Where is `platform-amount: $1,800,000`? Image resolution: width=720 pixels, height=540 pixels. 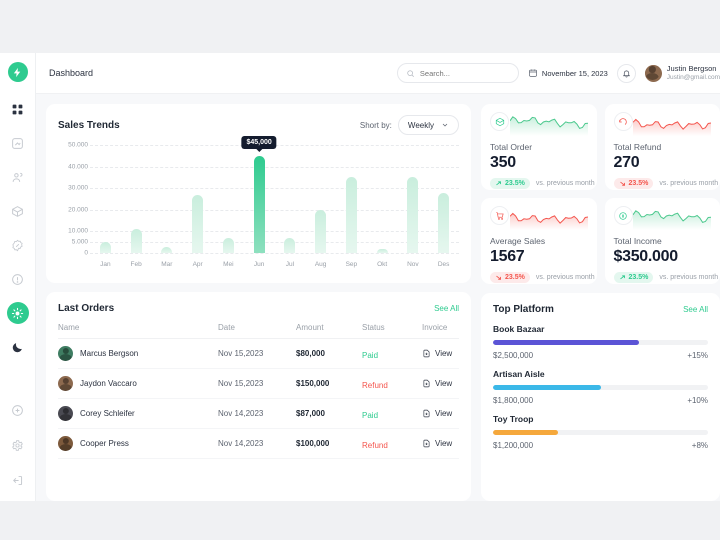 platform-amount: $1,800,000 is located at coordinates (513, 400).